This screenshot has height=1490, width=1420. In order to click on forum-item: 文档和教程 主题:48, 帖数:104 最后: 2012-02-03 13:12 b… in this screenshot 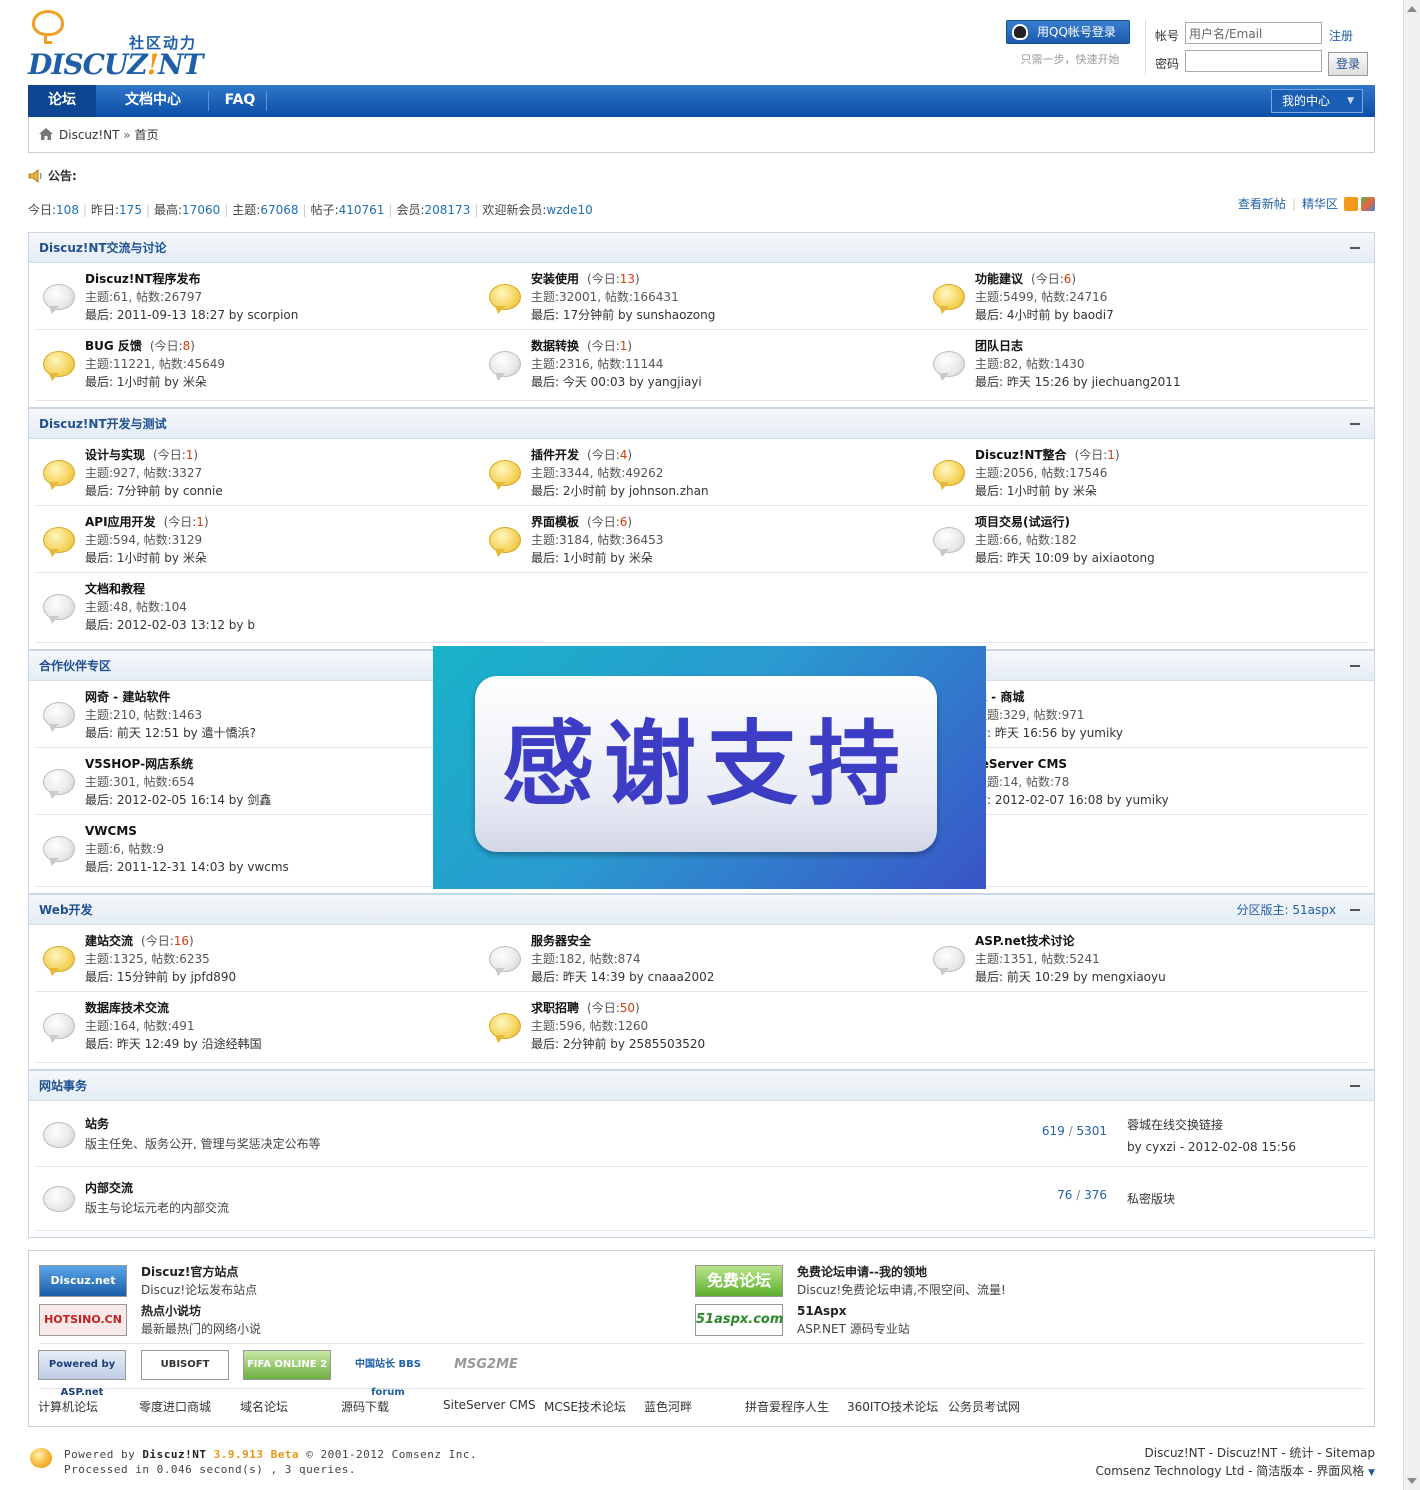, I will do `click(249, 611)`.